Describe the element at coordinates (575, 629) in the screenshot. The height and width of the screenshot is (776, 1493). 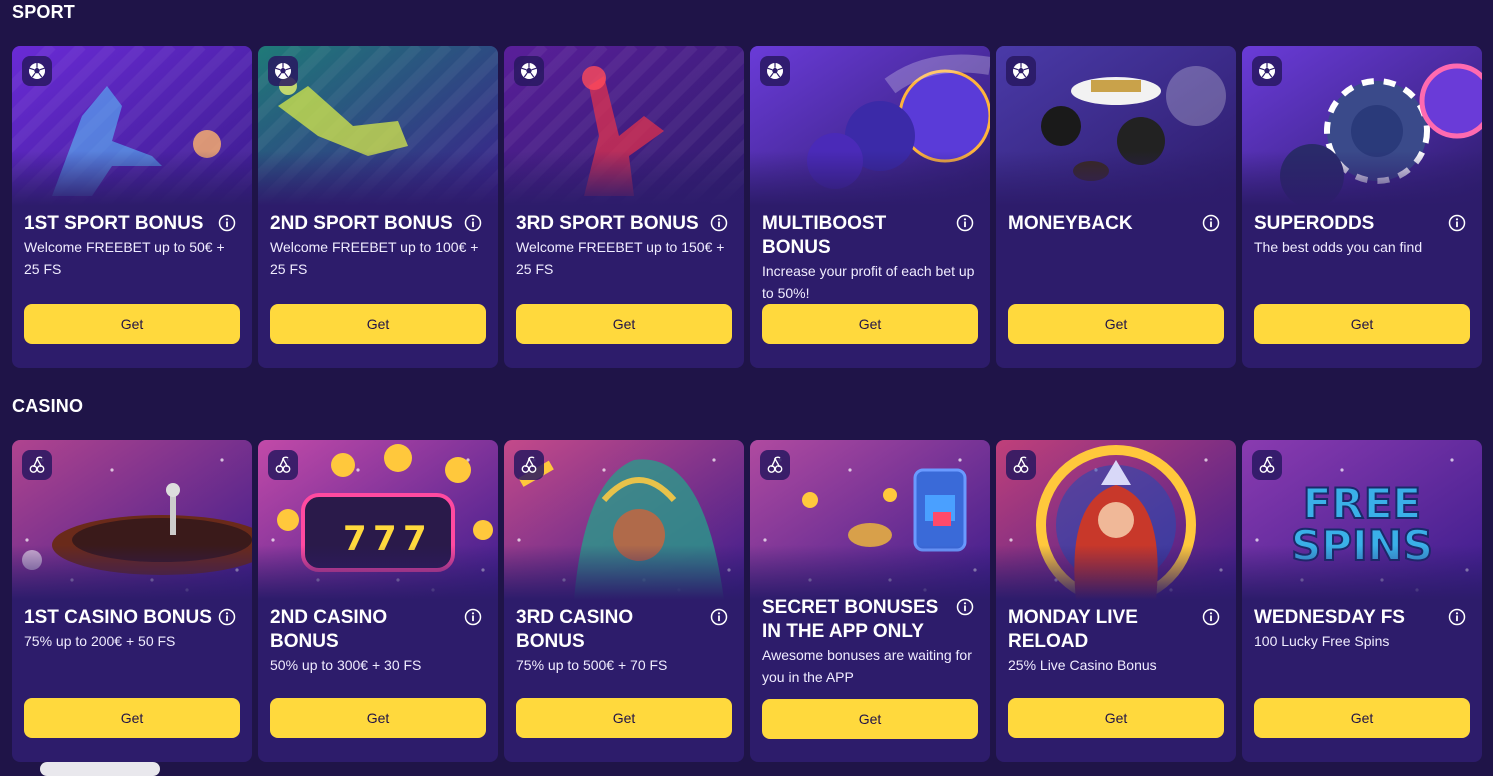
I see `bonus-card-title: 3RD CASINO BONUS` at that location.